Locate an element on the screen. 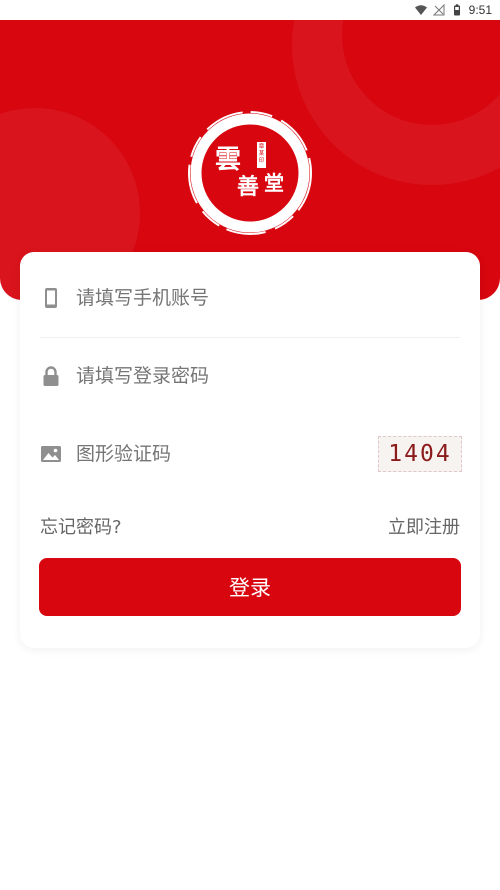 This screenshot has height=890, width=500. decor-circle is located at coordinates (396, 102).